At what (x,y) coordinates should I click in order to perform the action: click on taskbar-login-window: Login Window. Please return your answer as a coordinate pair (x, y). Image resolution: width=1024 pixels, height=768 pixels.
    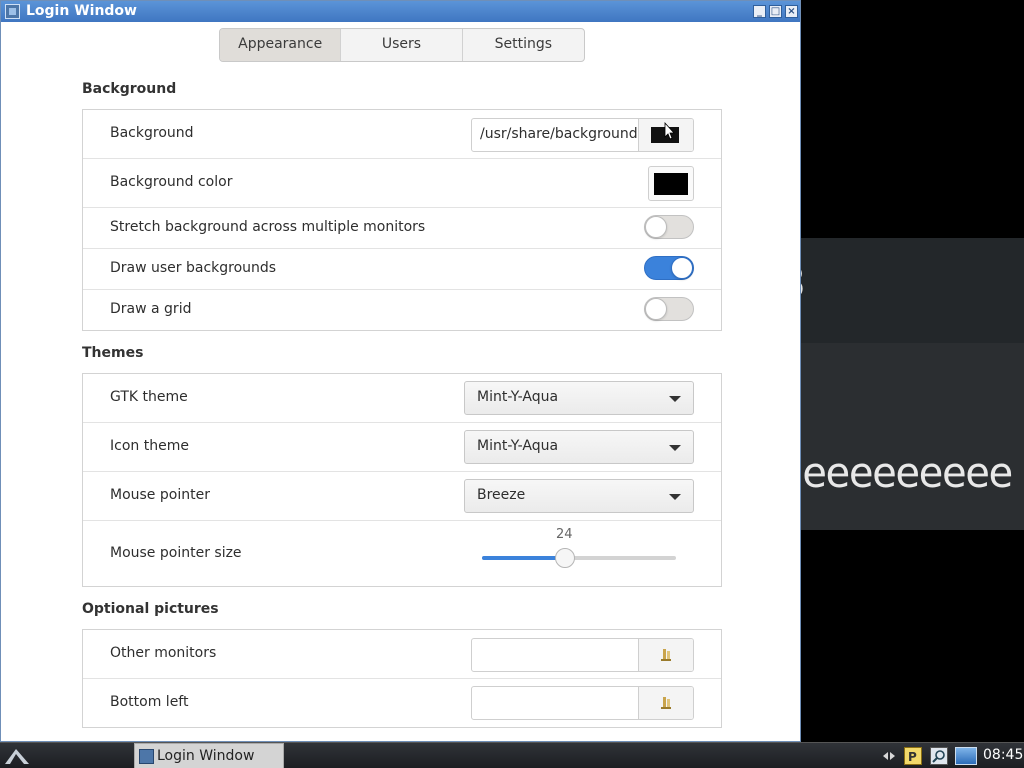
    Looking at the image, I should click on (209, 755).